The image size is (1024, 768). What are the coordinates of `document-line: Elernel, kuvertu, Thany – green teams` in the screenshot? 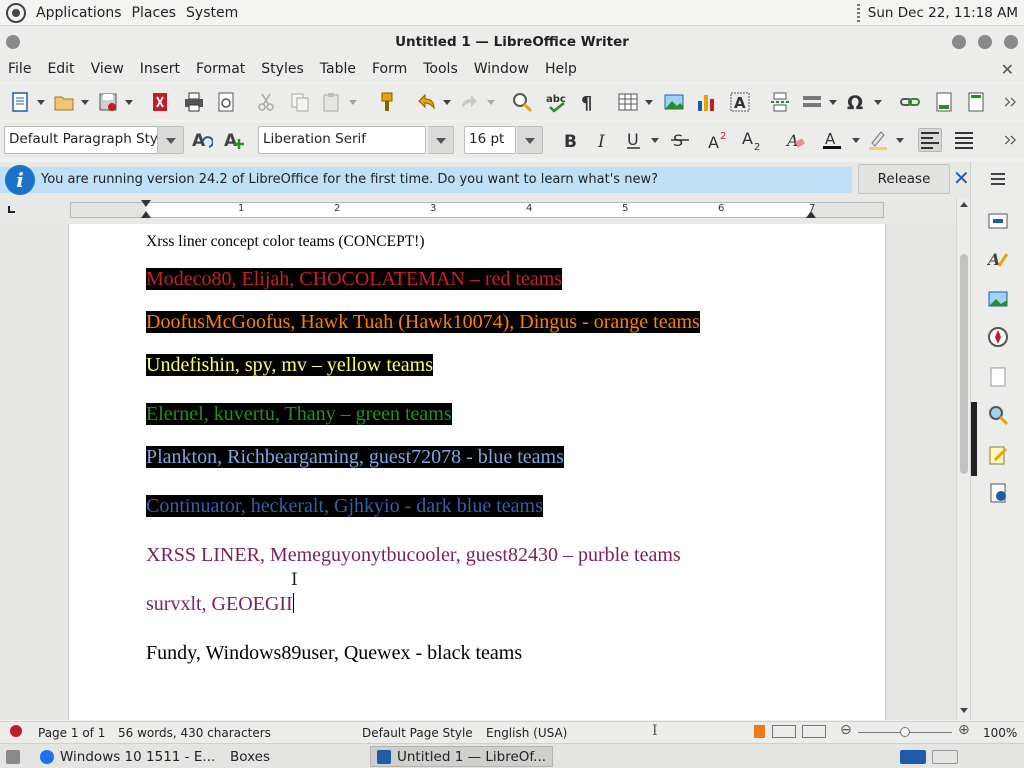 It's located at (299, 414).